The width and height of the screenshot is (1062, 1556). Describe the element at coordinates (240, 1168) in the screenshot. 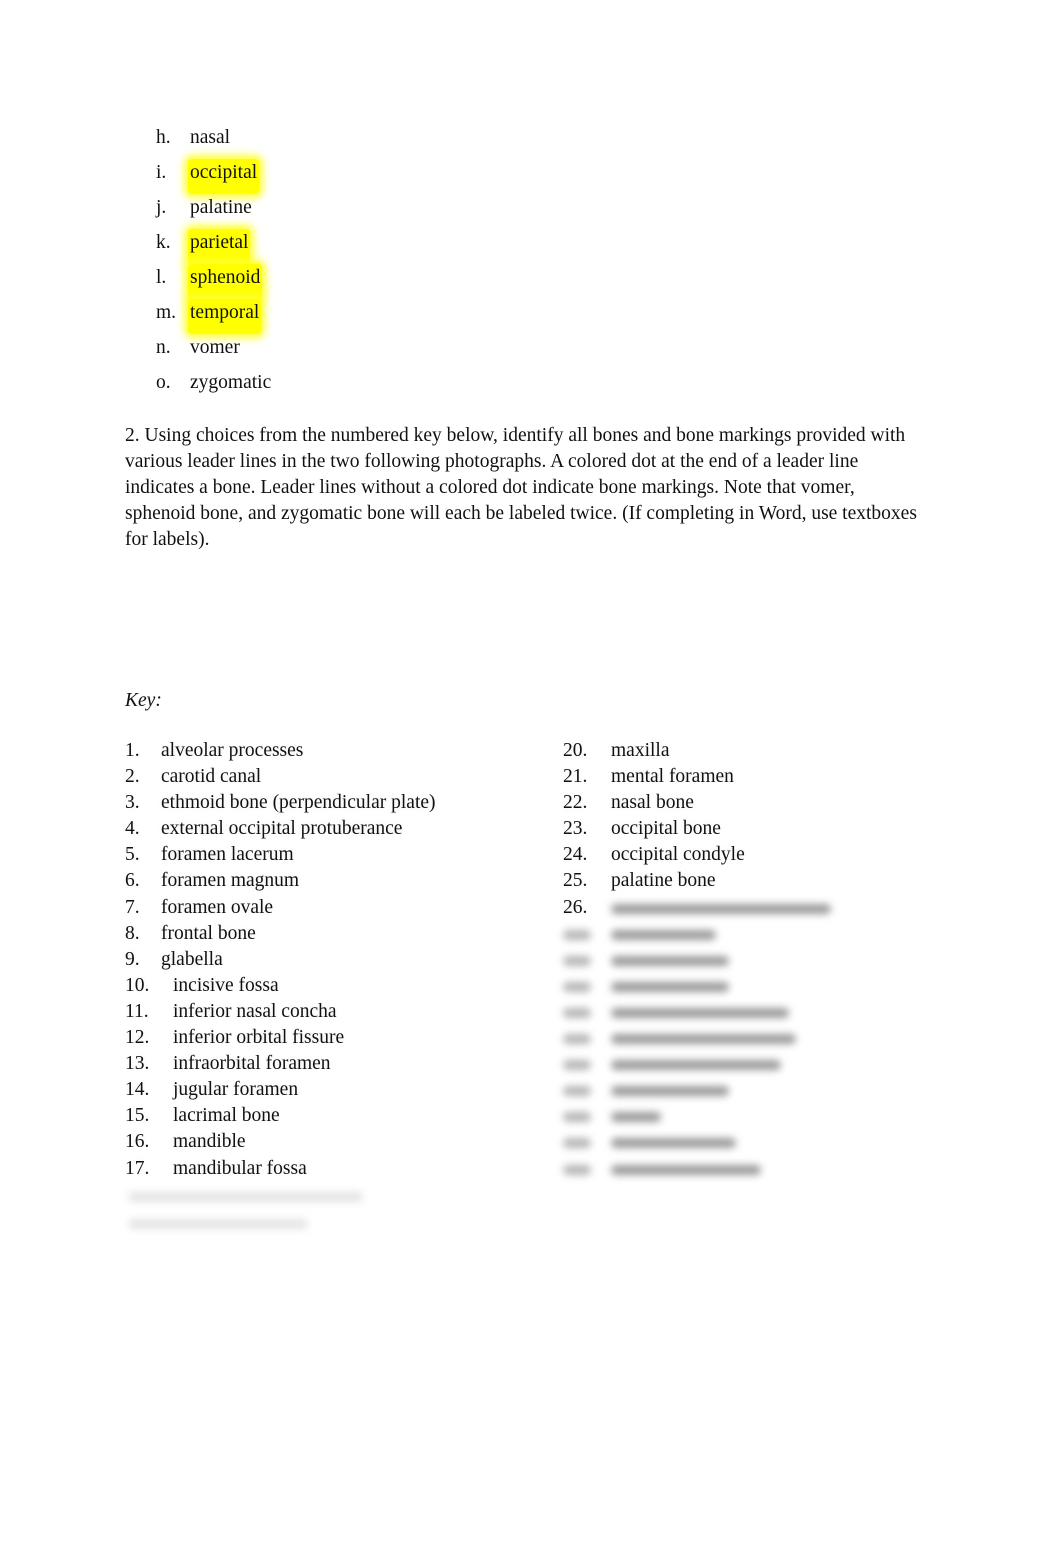

I see `key-term: mandibular fossa` at that location.